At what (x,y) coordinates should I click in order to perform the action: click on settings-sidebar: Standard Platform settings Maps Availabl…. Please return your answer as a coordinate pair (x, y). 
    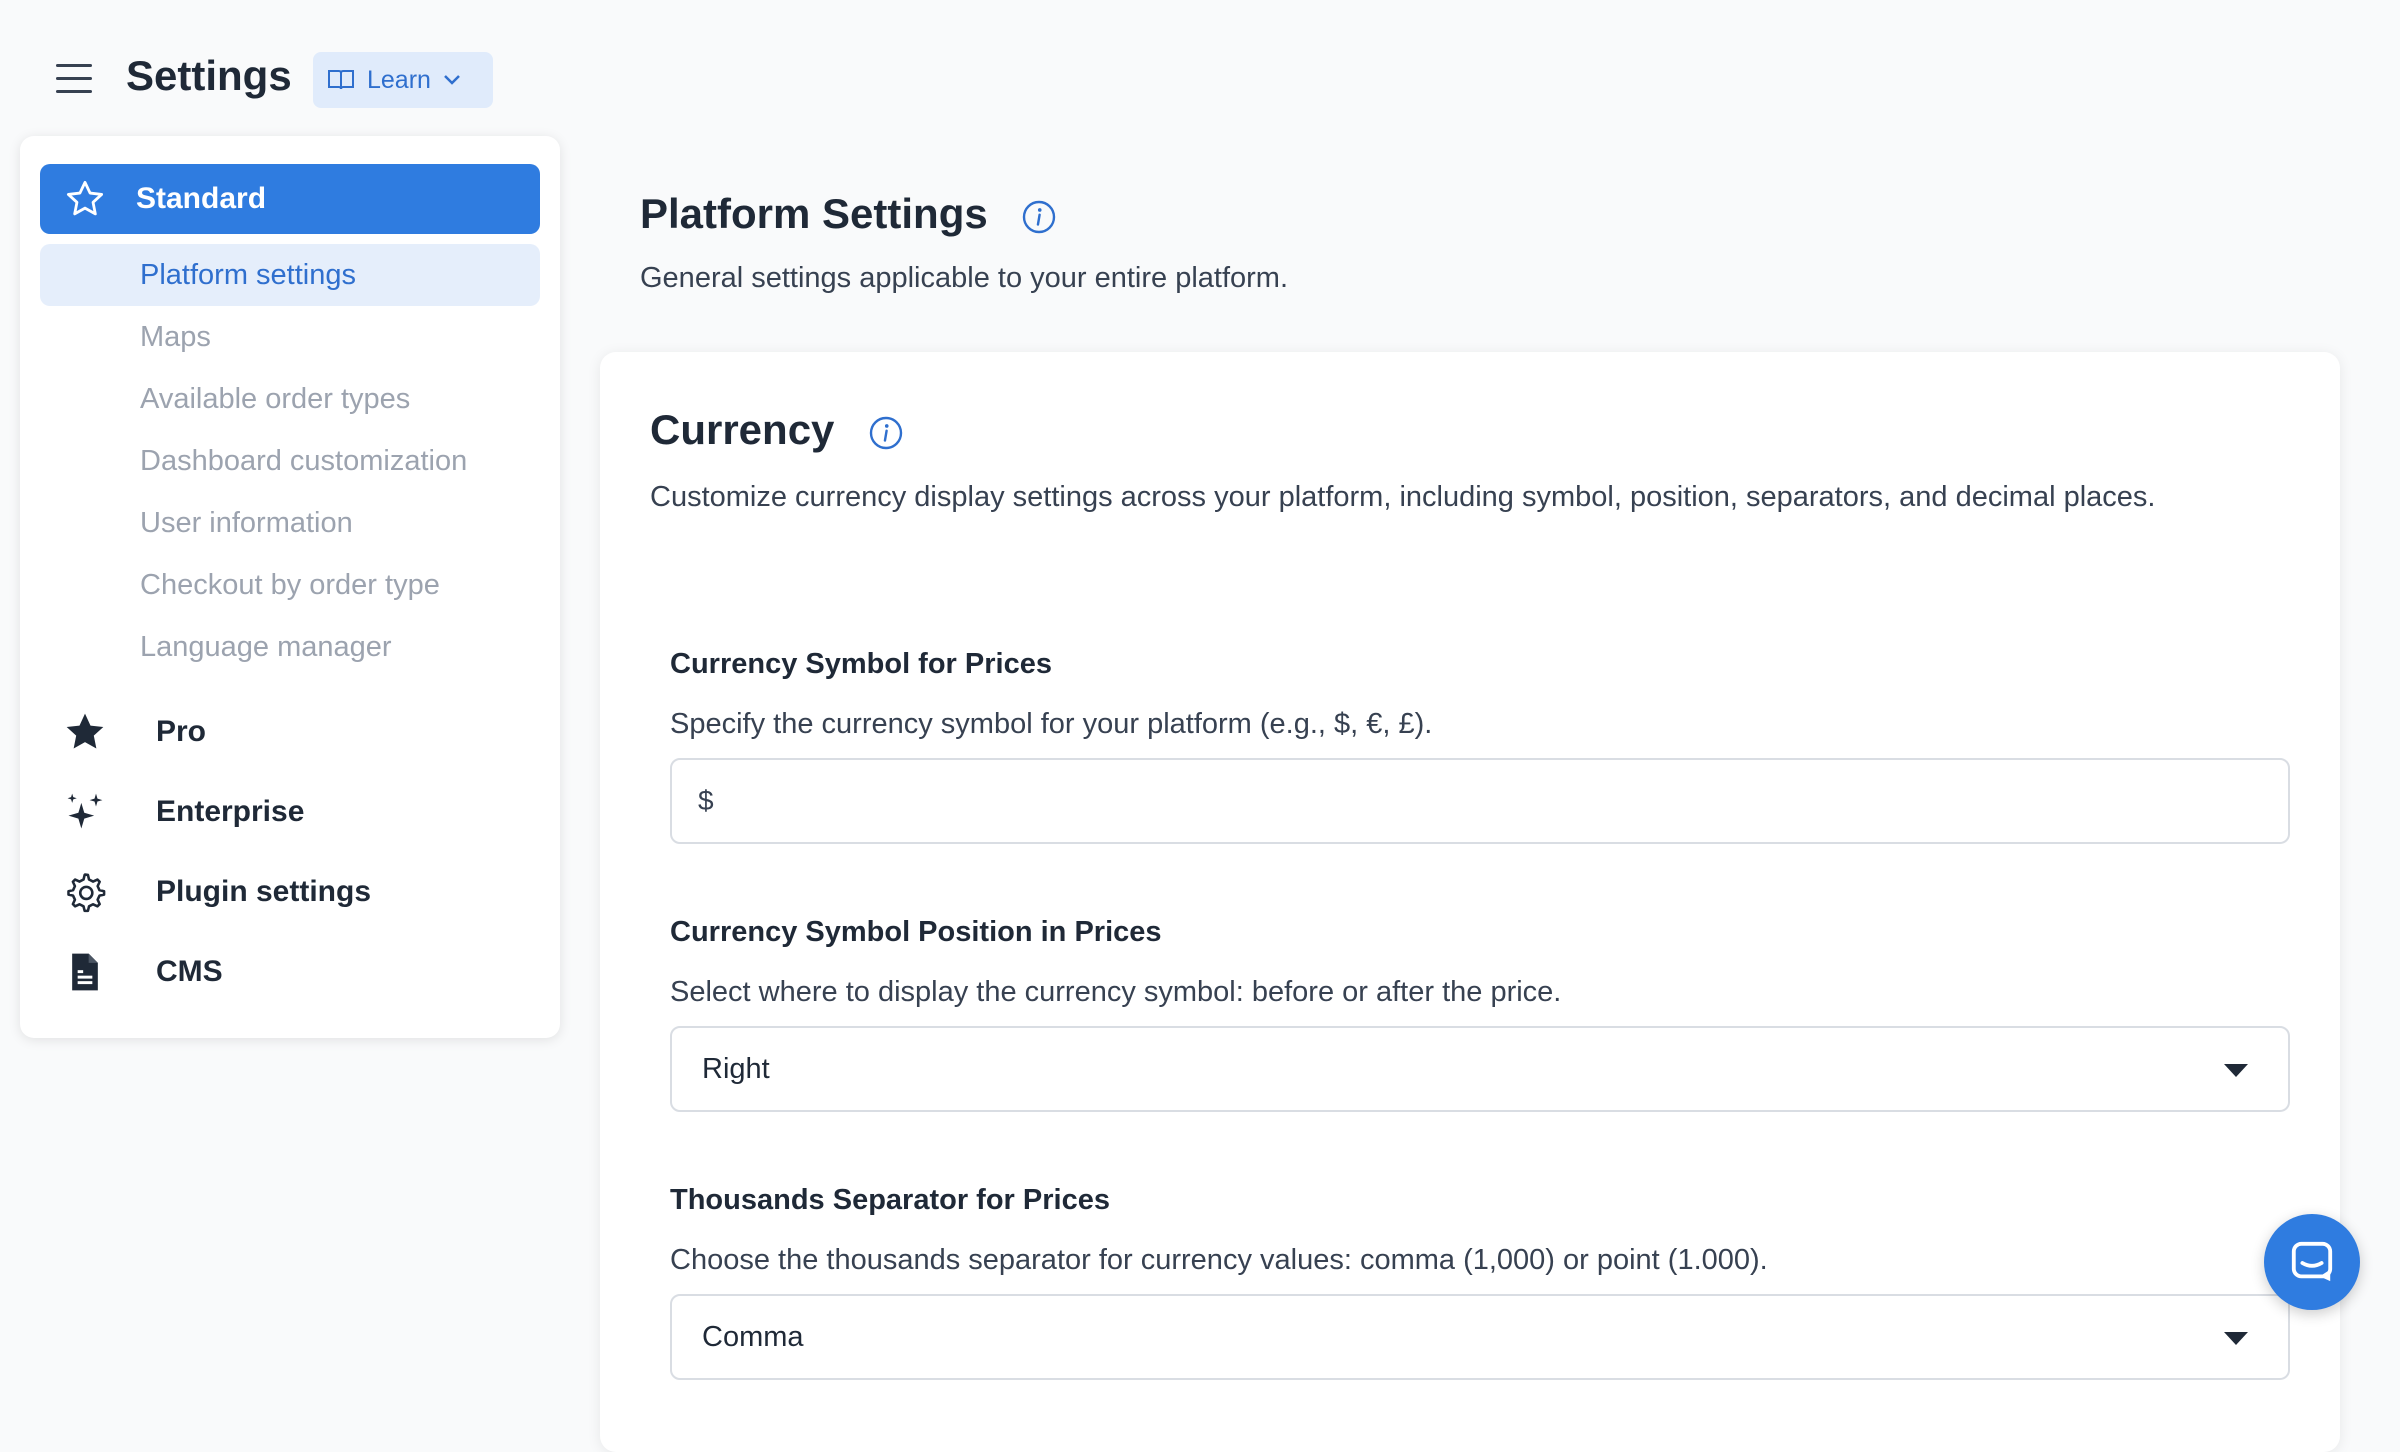
    Looking at the image, I should click on (290, 587).